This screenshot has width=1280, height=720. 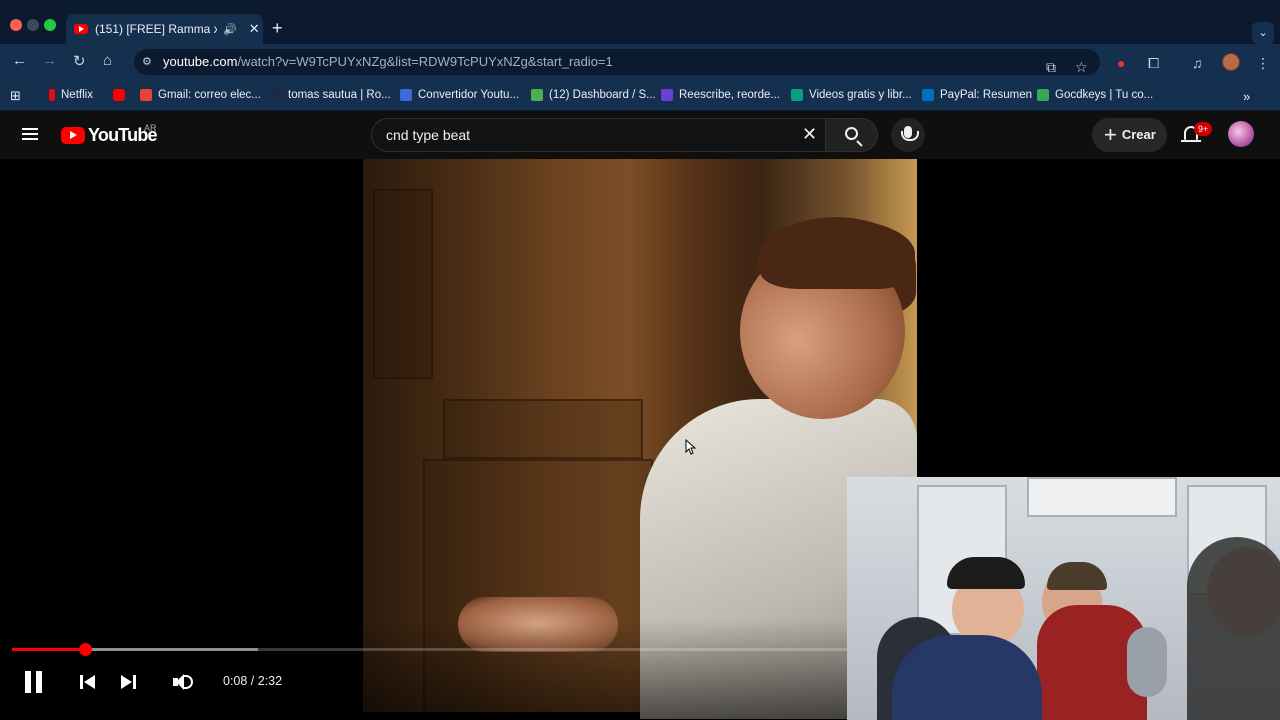 What do you see at coordinates (406, 95) in the screenshot?
I see `converter-icon` at bounding box center [406, 95].